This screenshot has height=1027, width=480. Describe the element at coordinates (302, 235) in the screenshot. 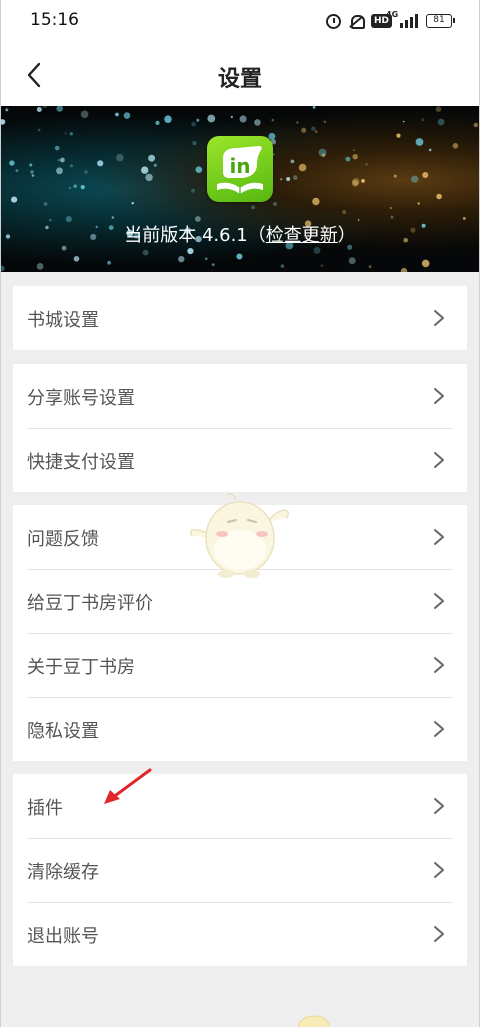

I see `check-update-link: 检查更新` at that location.